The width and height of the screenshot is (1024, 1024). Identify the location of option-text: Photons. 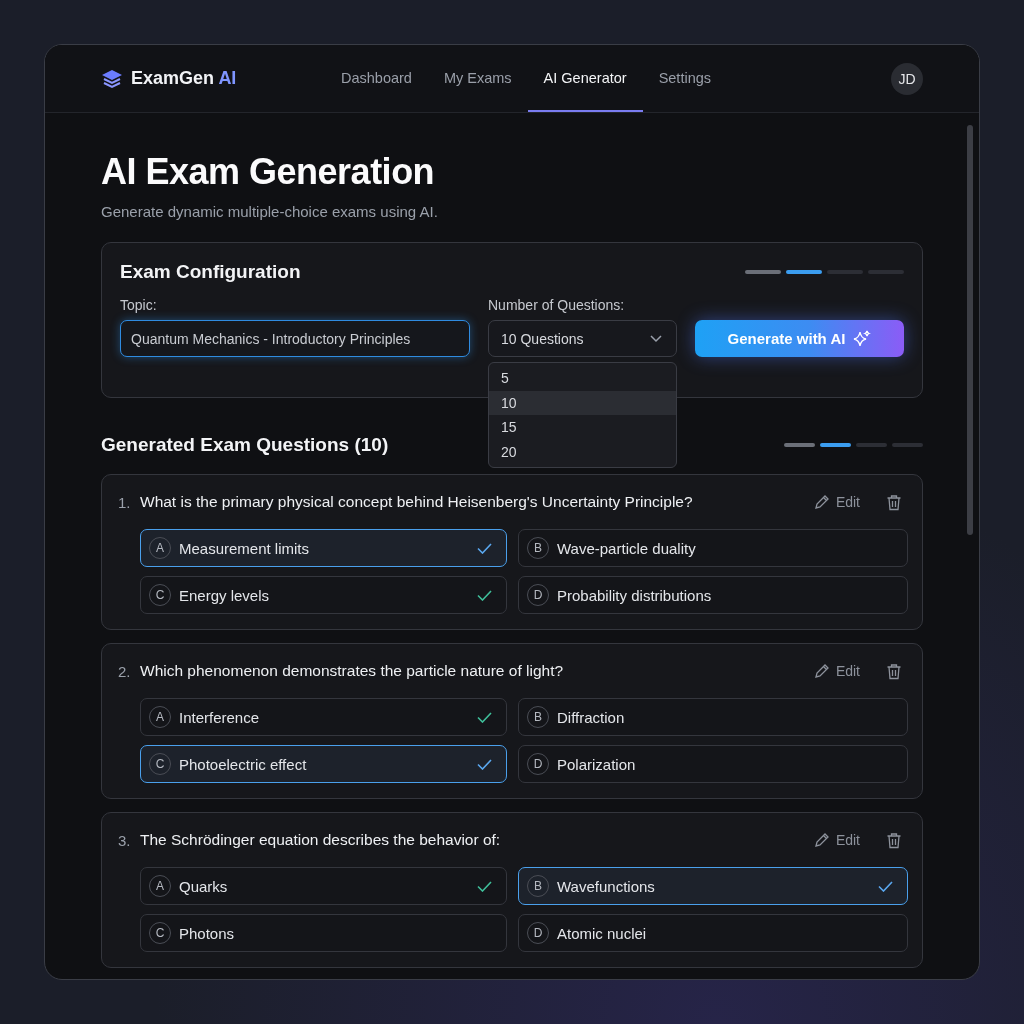
(207, 933).